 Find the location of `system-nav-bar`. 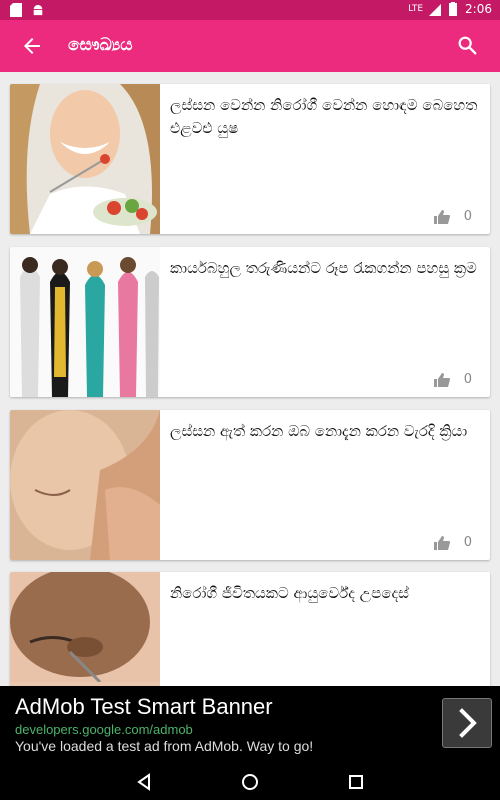

system-nav-bar is located at coordinates (250, 782).